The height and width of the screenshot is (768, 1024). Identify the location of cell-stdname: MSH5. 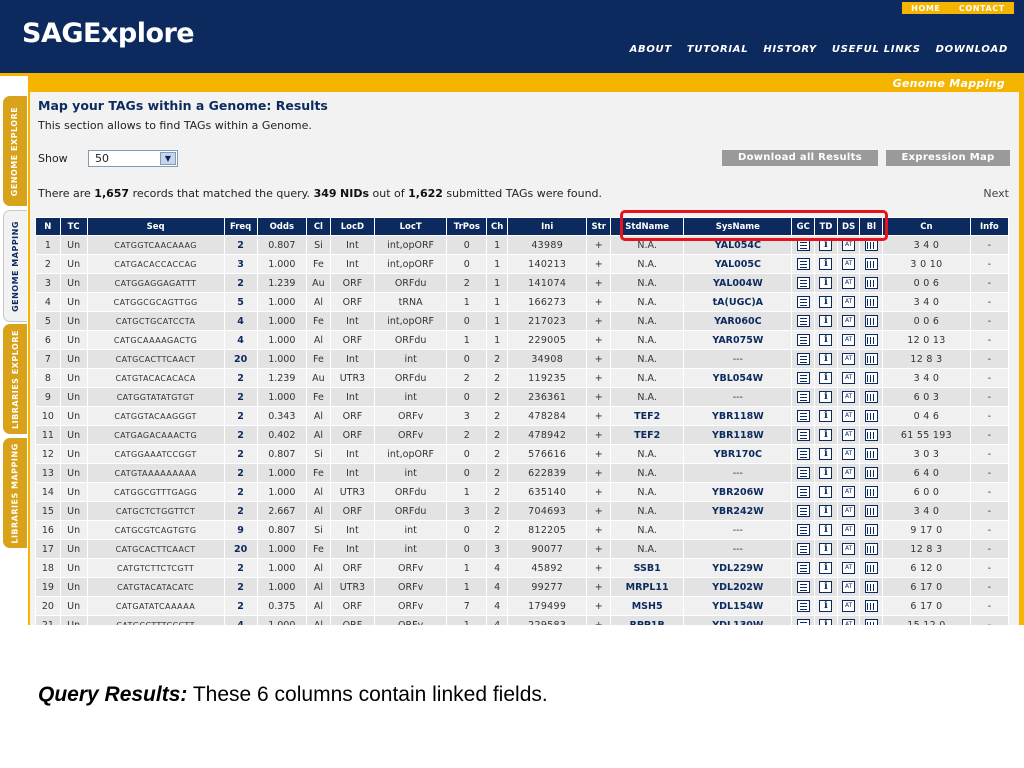
(647, 606).